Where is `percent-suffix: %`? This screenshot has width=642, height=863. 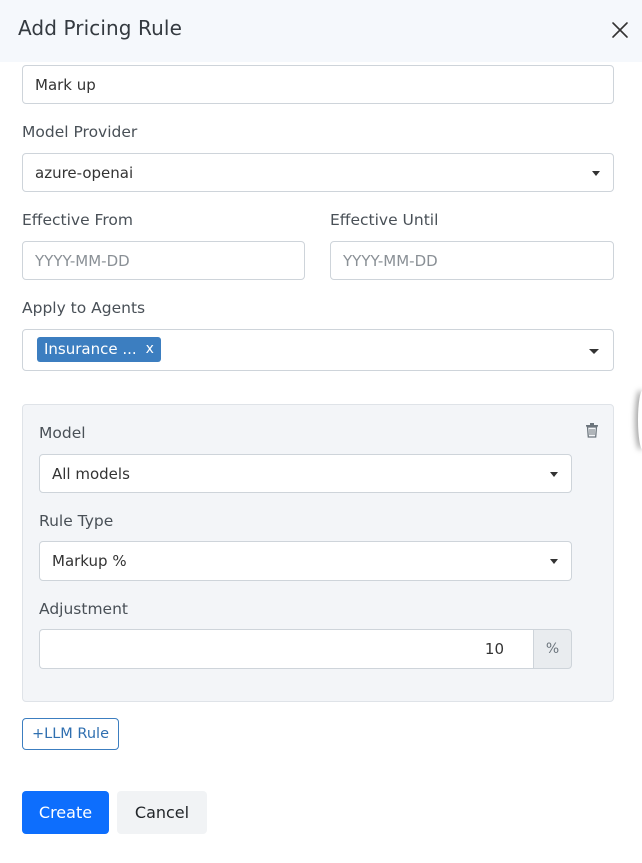
percent-suffix: % is located at coordinates (552, 649).